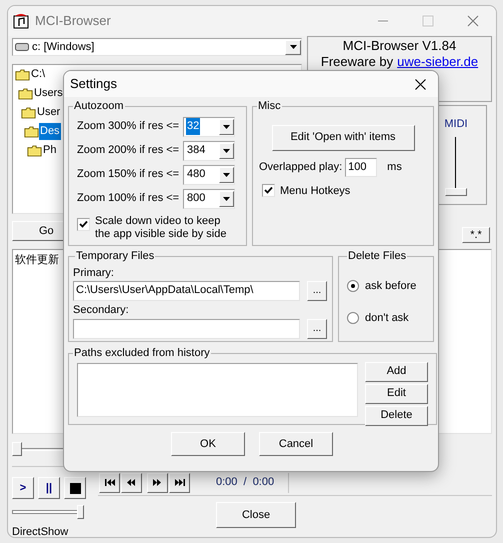 This screenshot has height=543, width=503. Describe the element at coordinates (396, 416) in the screenshot. I see `path-action-button: Delete` at that location.